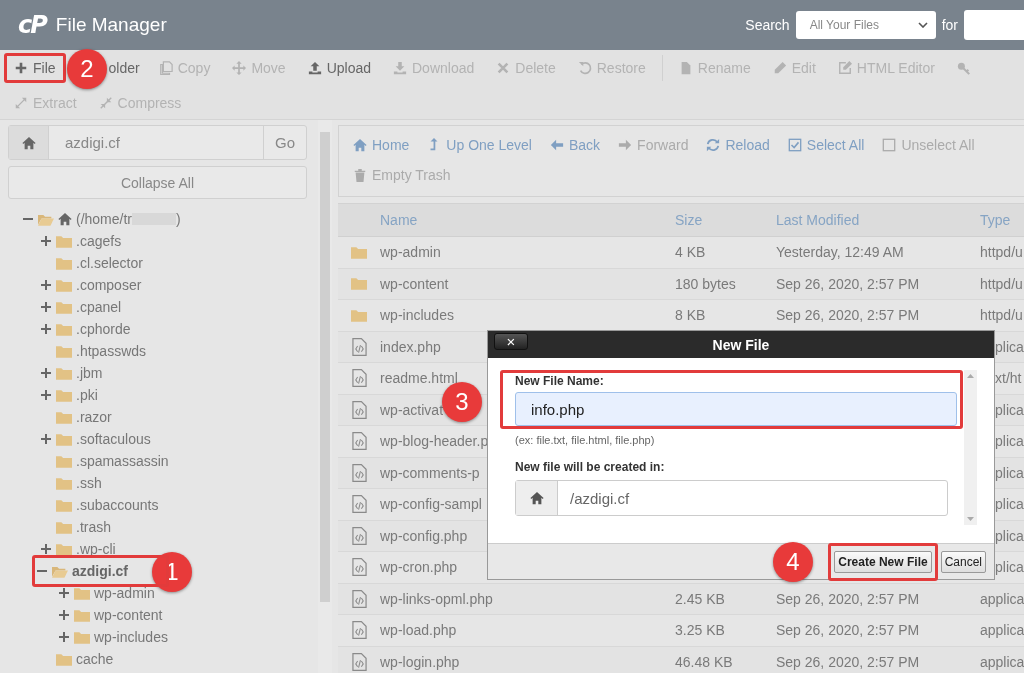 This screenshot has width=1024, height=673. What do you see at coordinates (527, 283) in the screenshot?
I see `file-name-cell: wp-content` at bounding box center [527, 283].